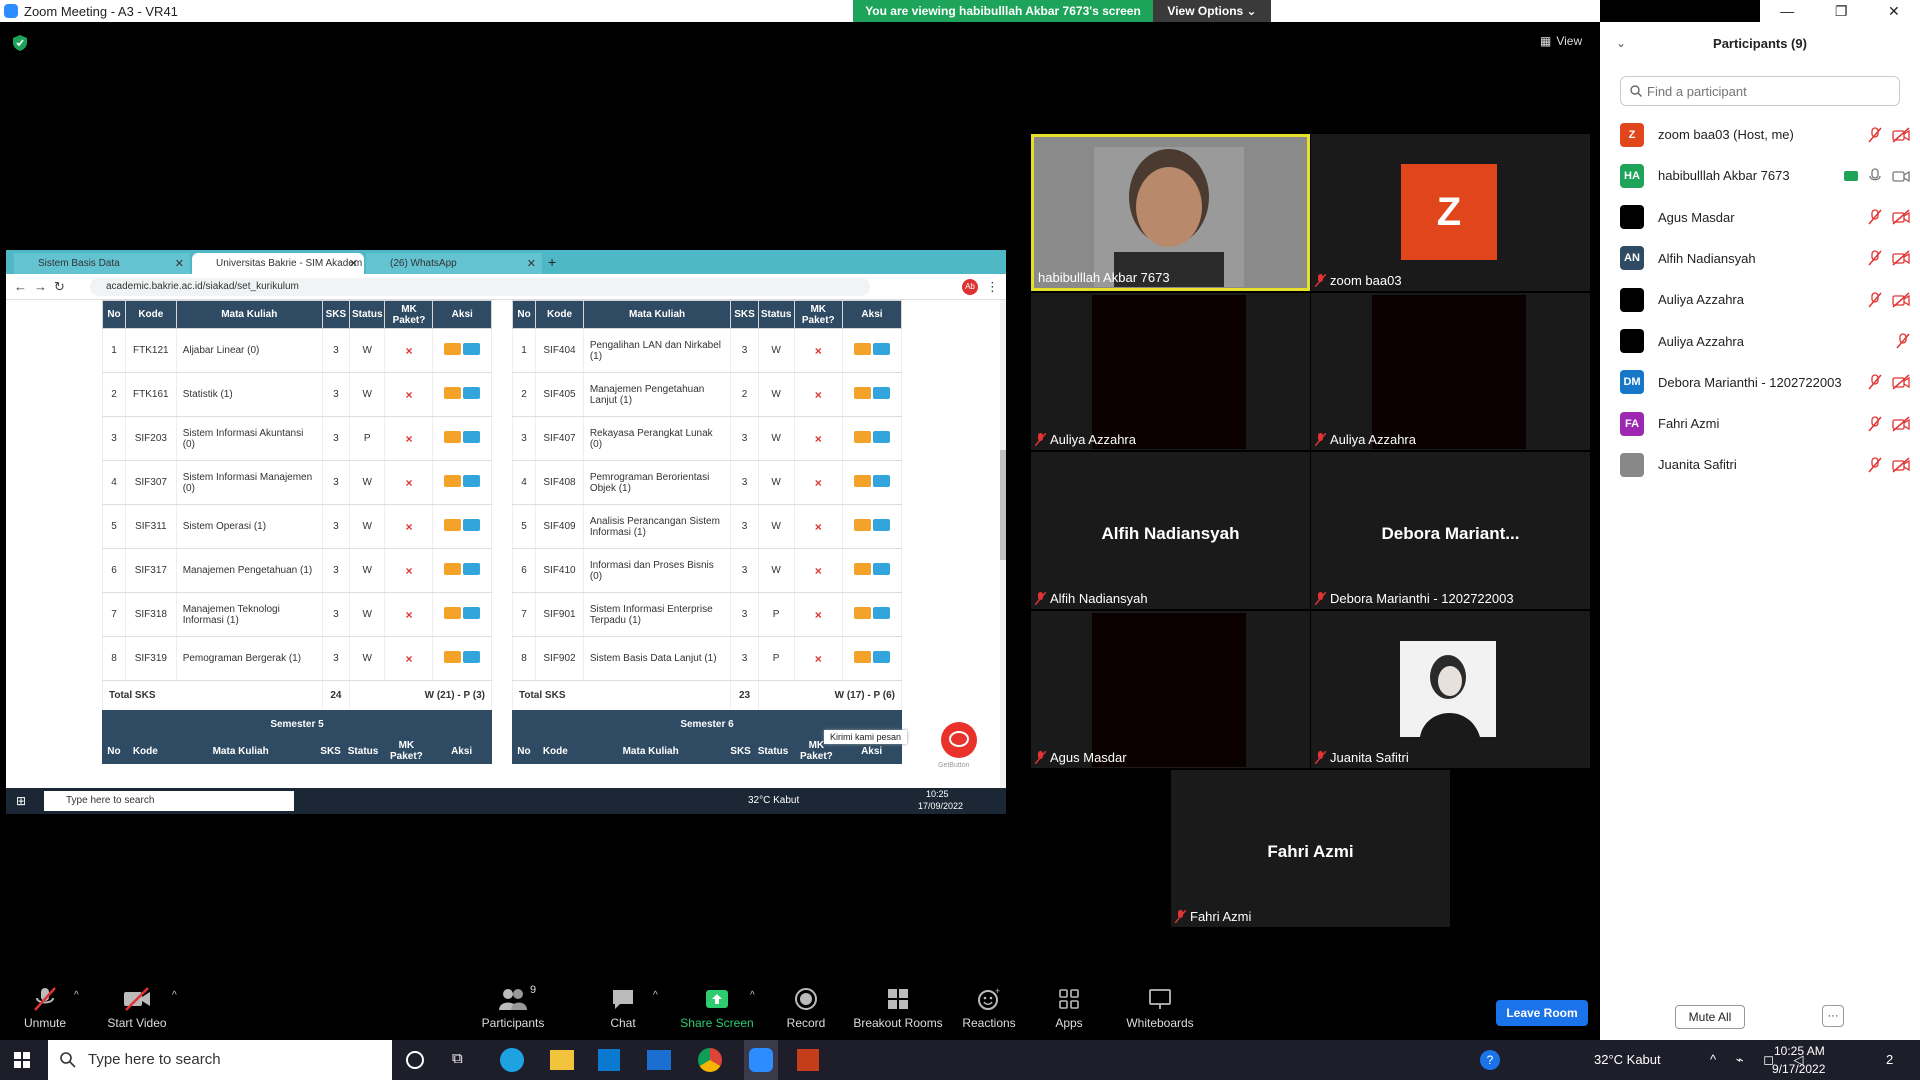 The height and width of the screenshot is (1080, 1920). Describe the element at coordinates (1787, 11) in the screenshot. I see `minimize-icon: —` at that location.